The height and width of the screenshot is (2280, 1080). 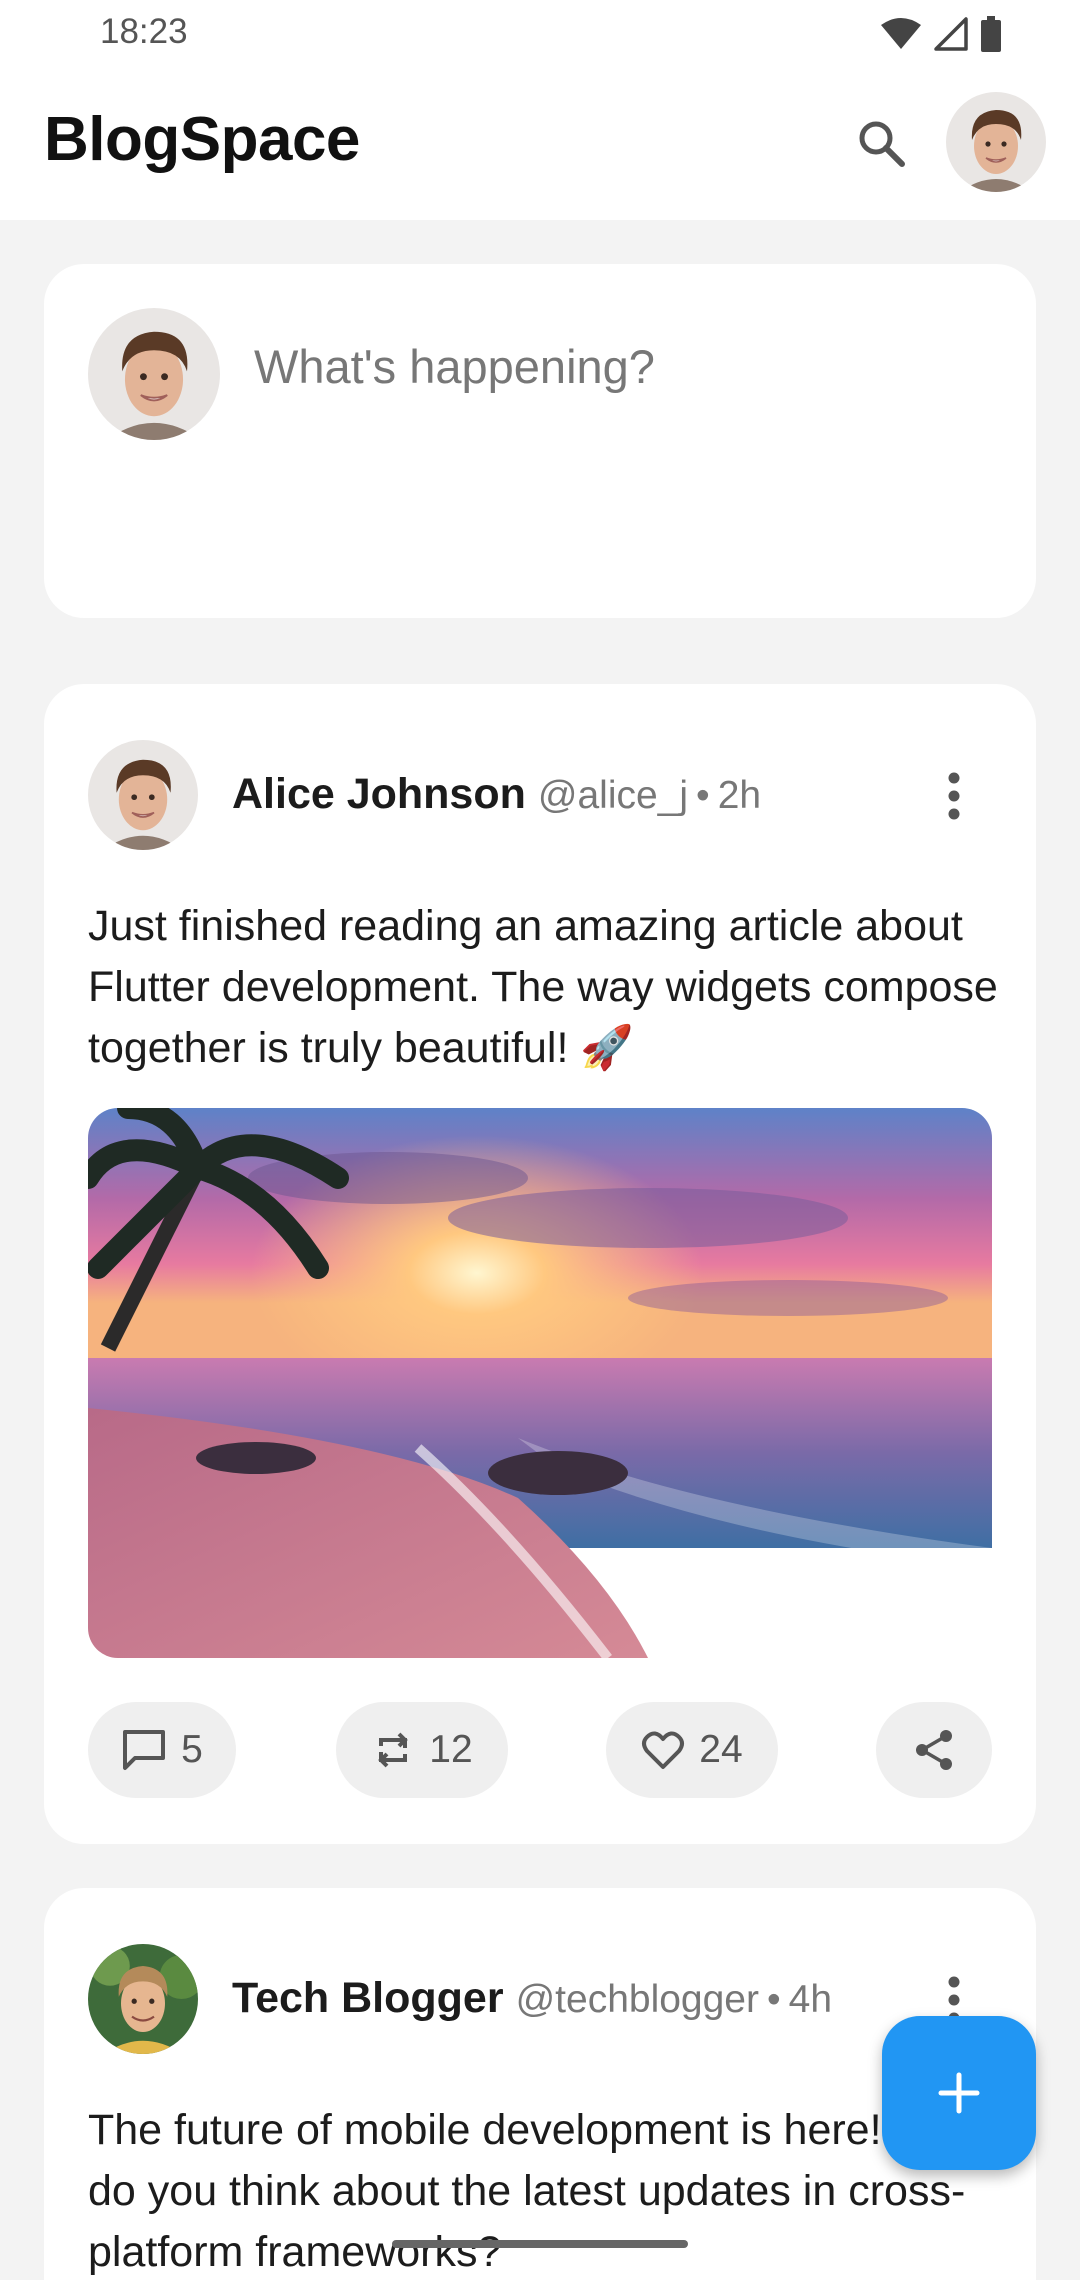 I want to click on search-button, so click(x=881, y=143).